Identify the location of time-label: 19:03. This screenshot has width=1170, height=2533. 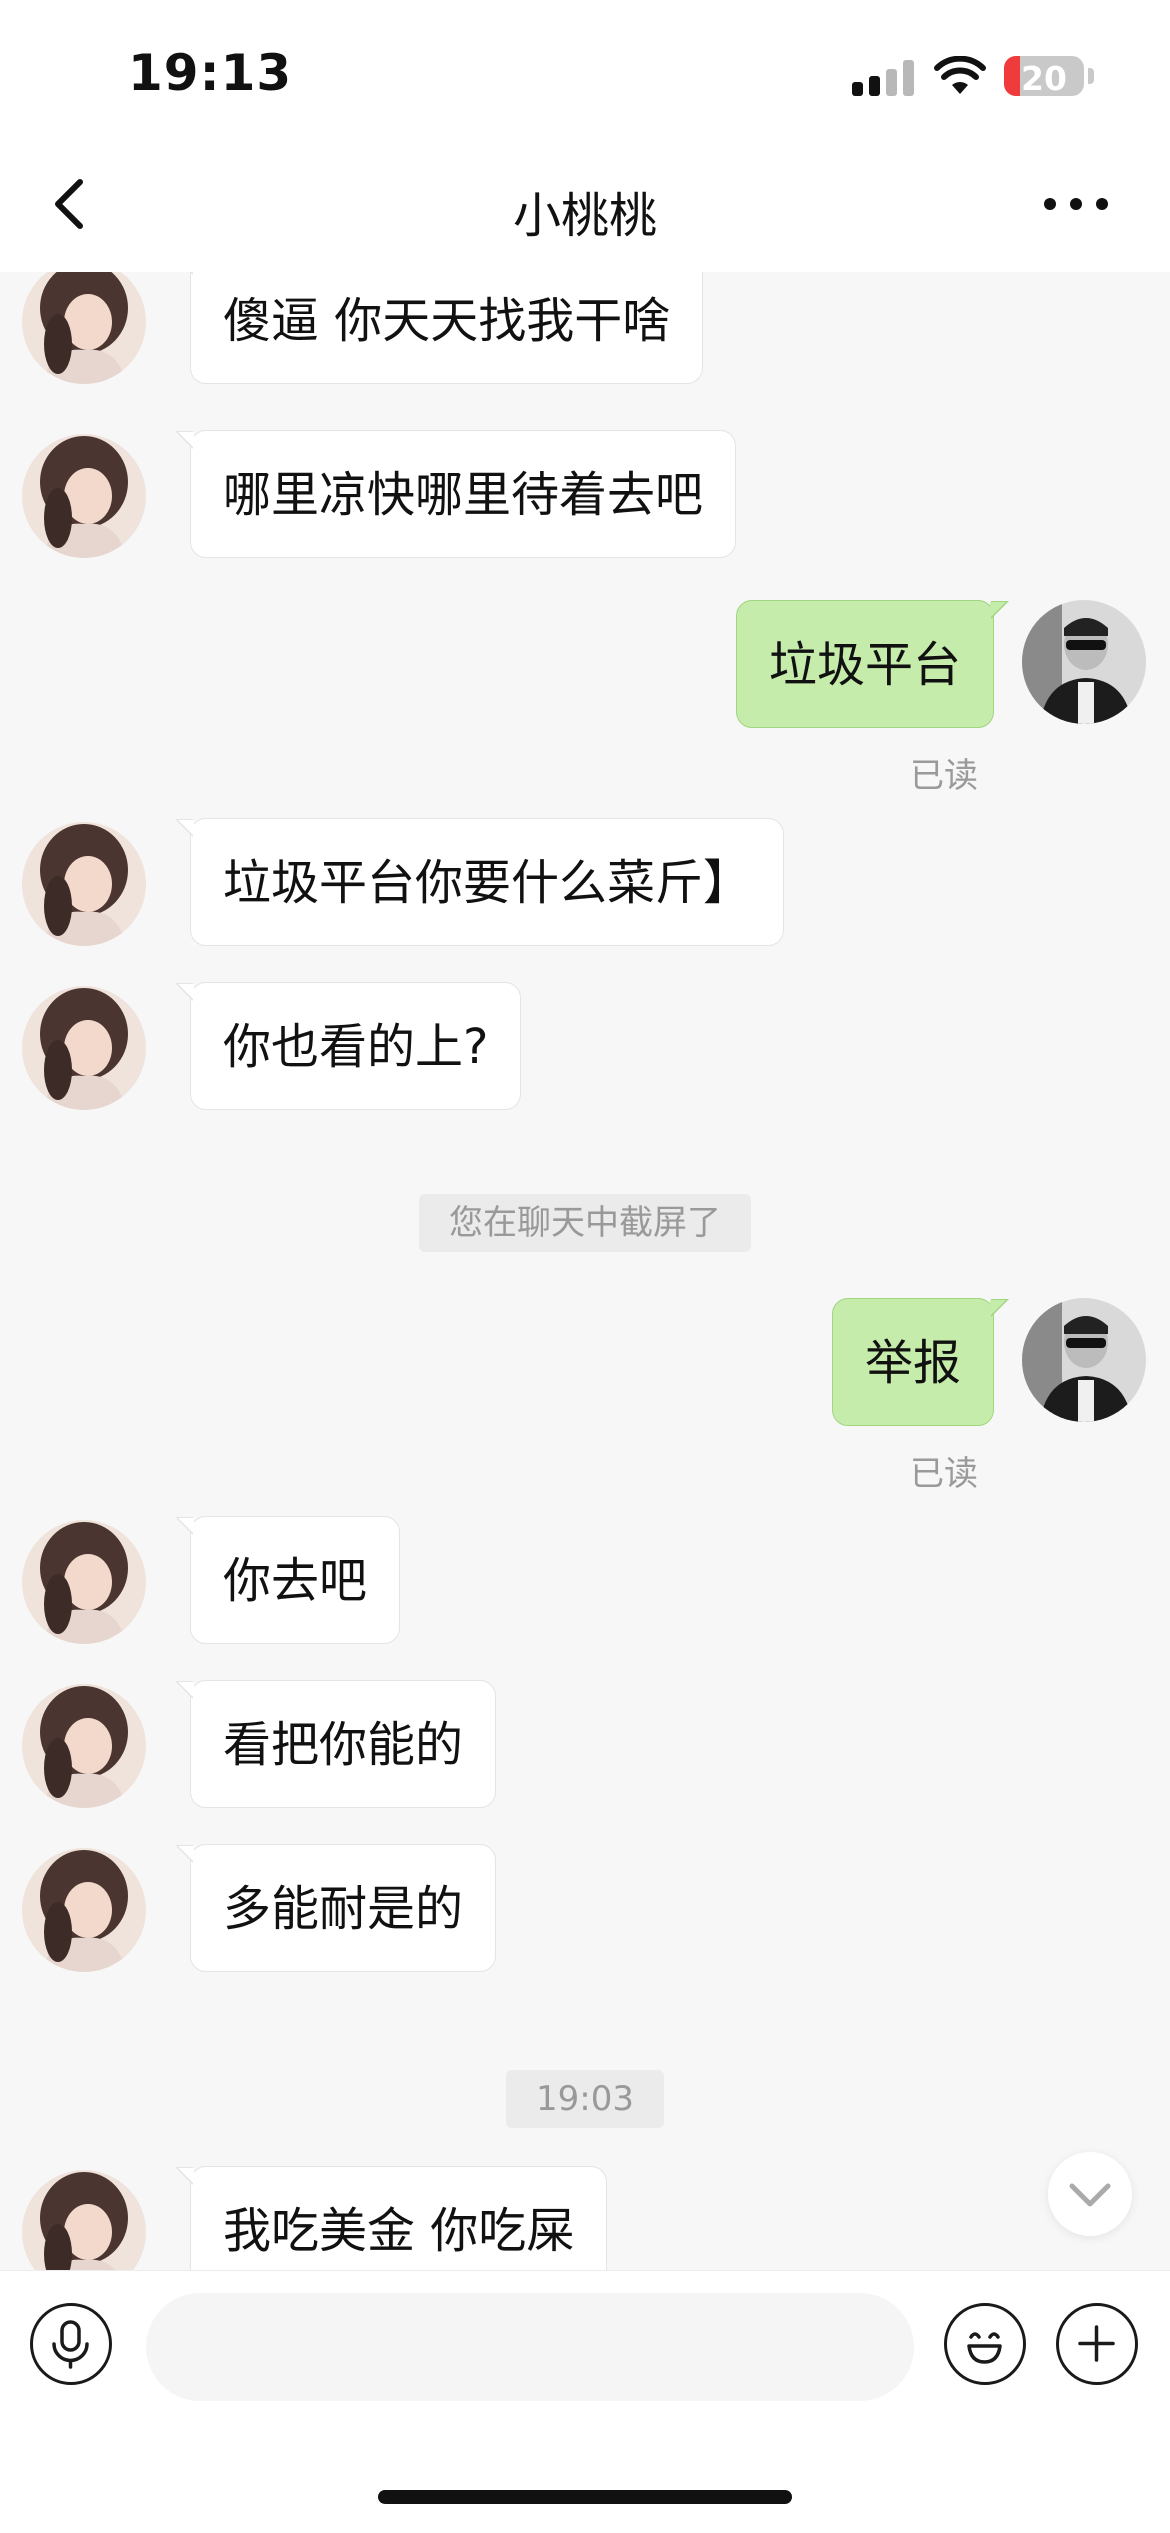
(585, 2099).